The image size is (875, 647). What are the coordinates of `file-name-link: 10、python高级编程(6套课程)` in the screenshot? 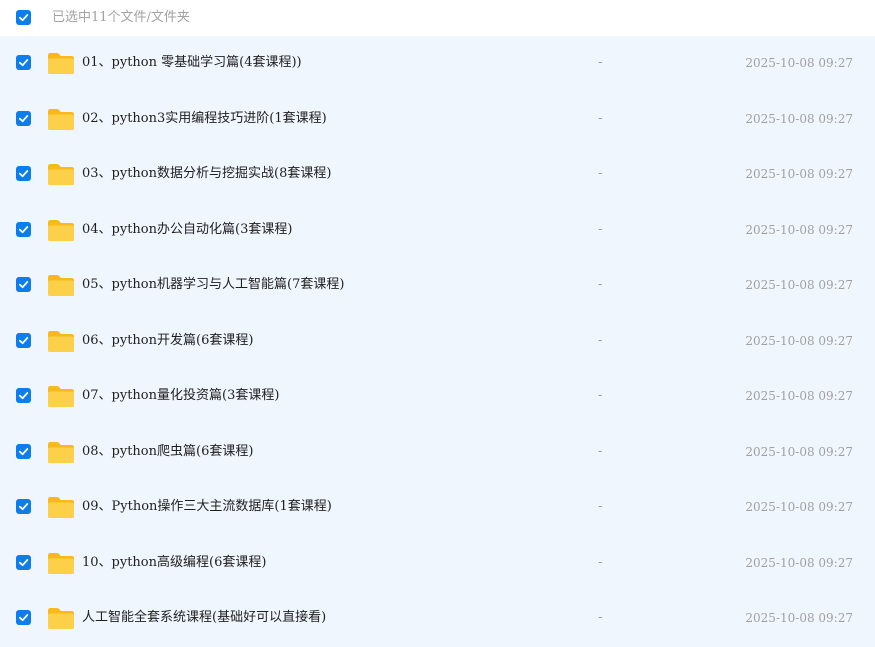 It's located at (174, 563).